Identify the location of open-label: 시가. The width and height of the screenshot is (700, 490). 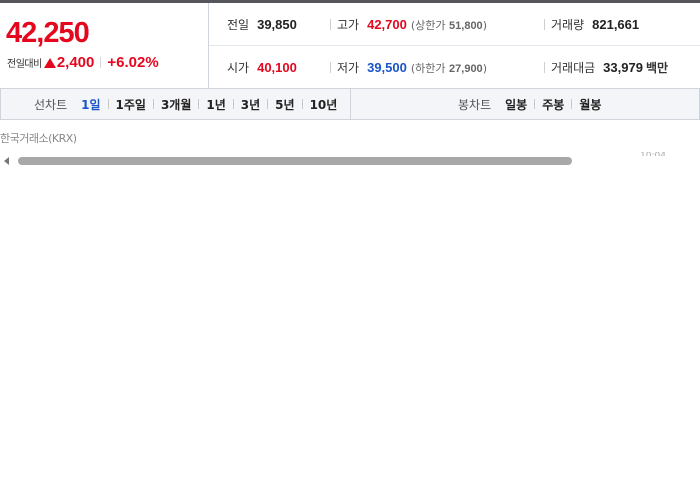
(238, 68).